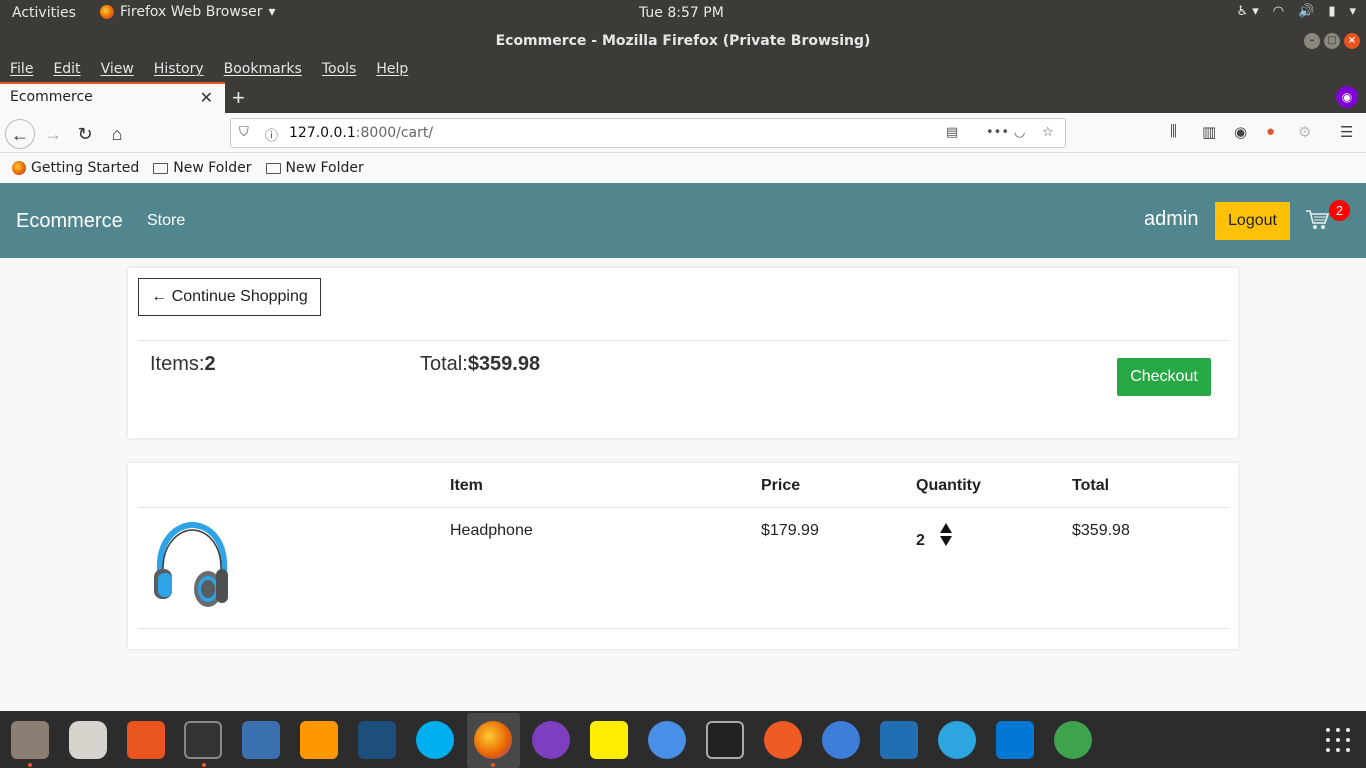 This screenshot has height=768, width=1366. Describe the element at coordinates (112, 97) in the screenshot. I see `tab-ecommerce: Ecommerce ✕` at that location.